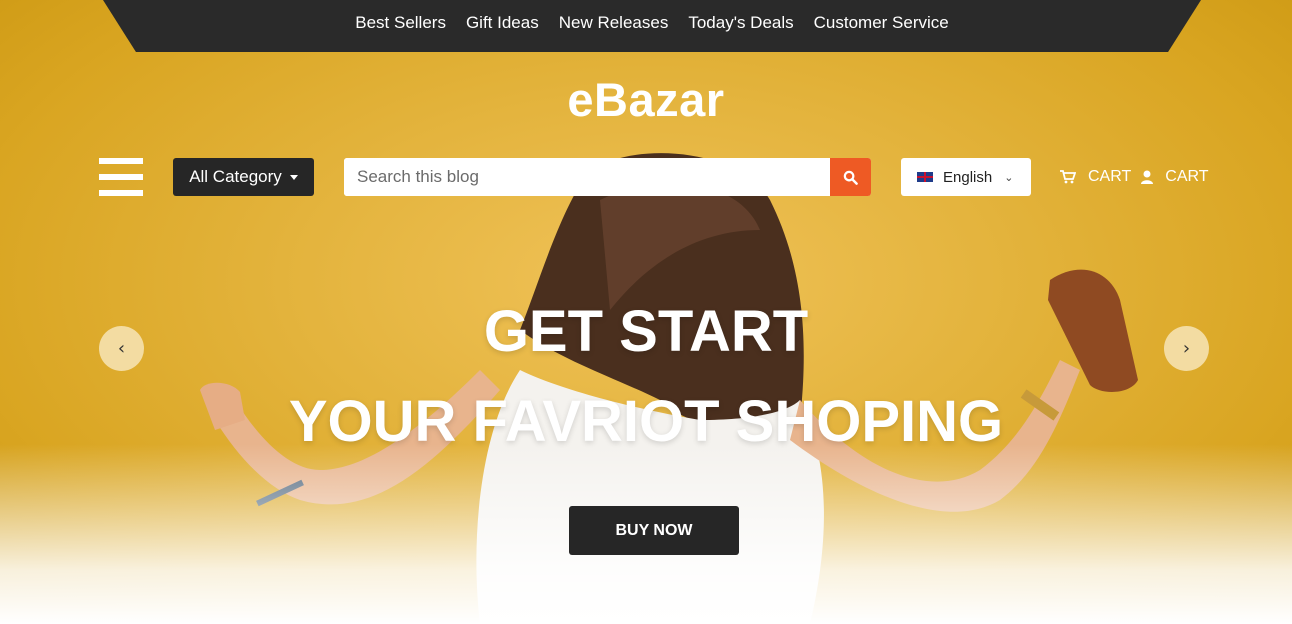 The width and height of the screenshot is (1292, 624). I want to click on caret-down-icon, so click(293, 177).